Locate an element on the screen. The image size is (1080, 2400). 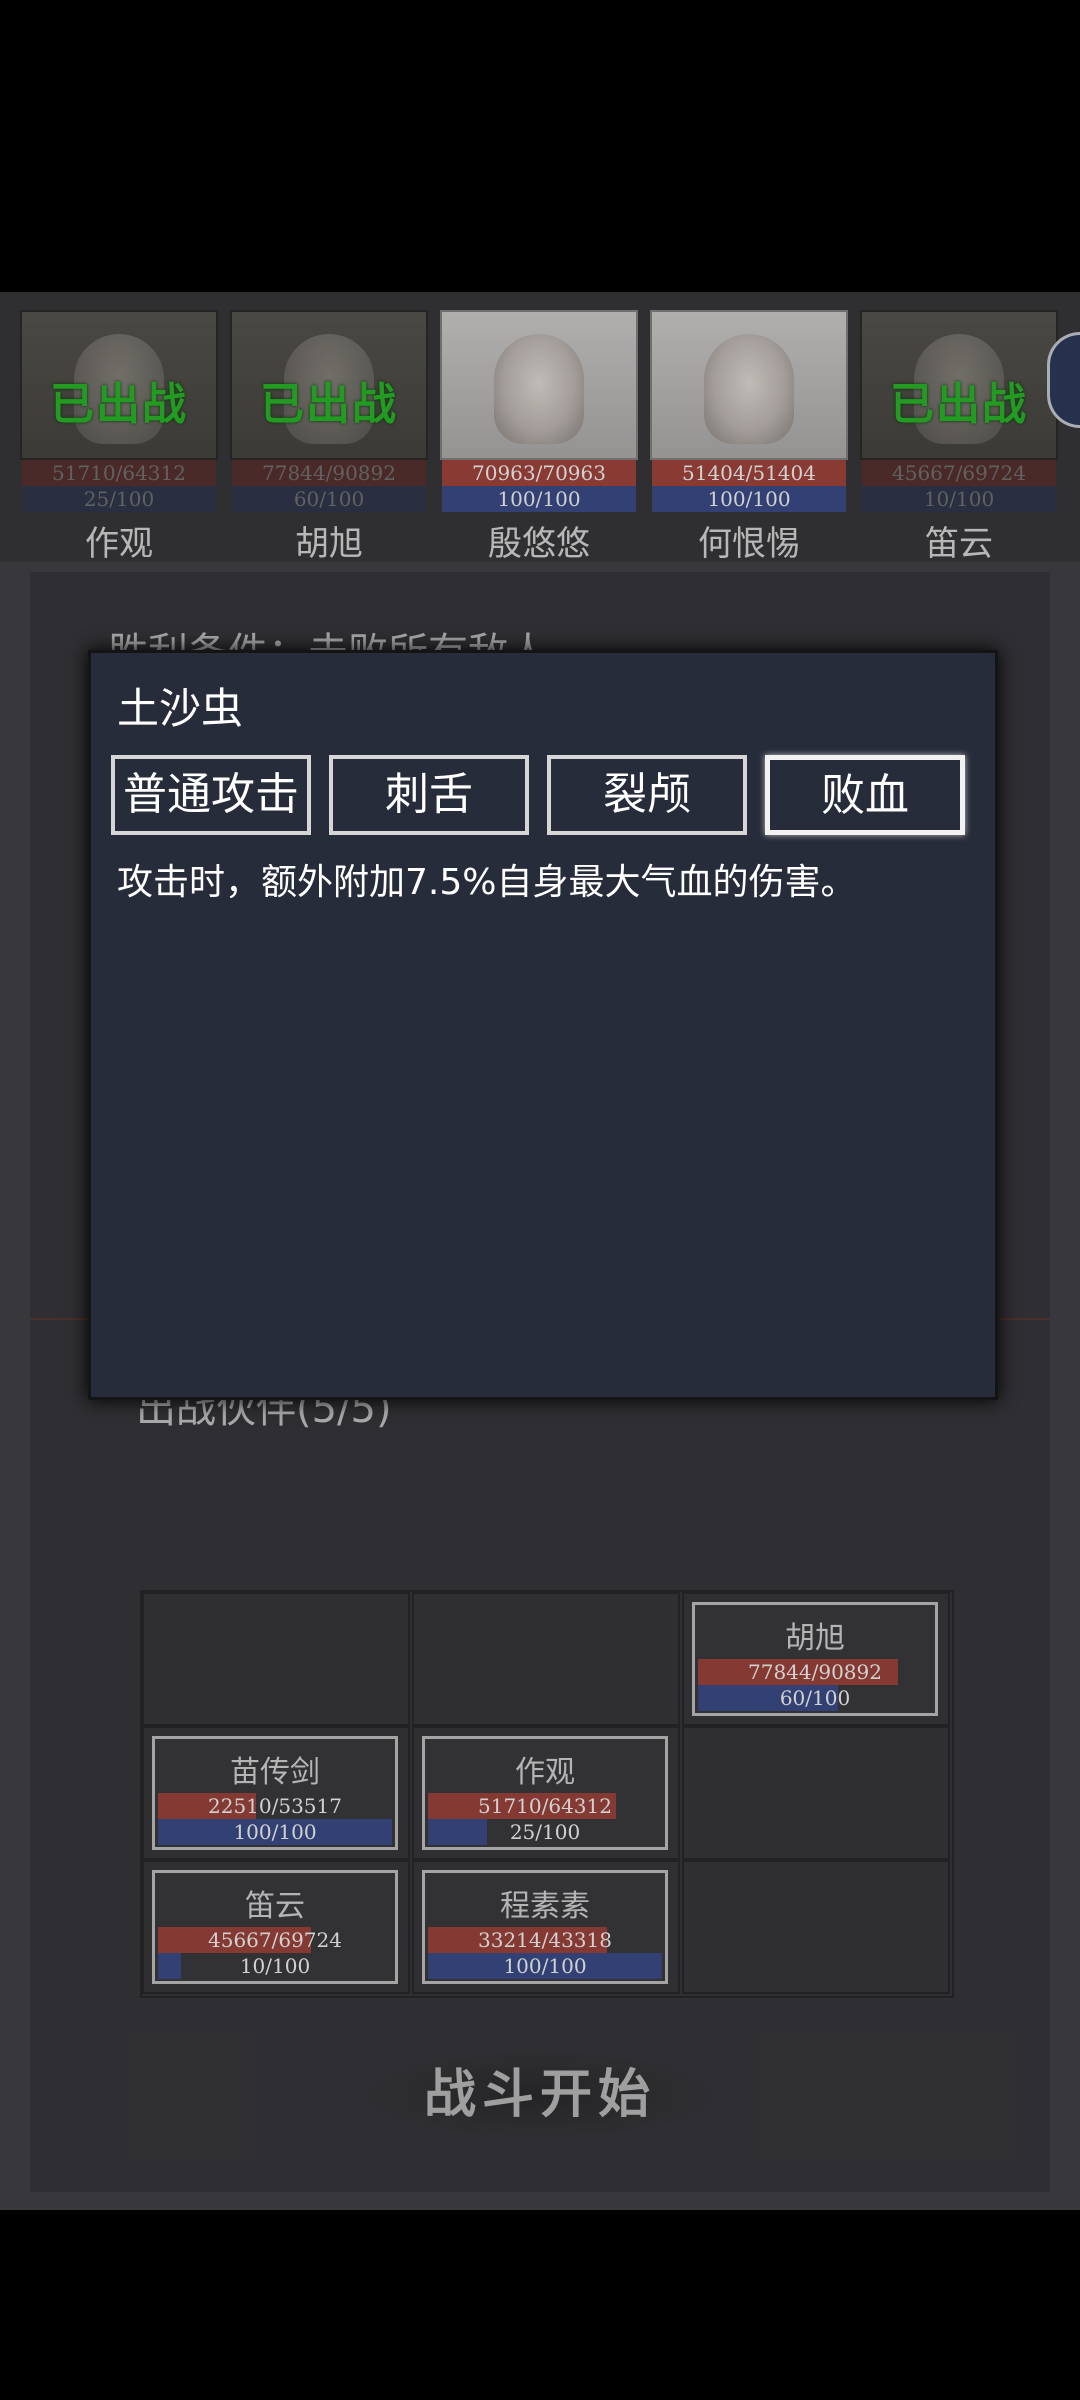
tab-skill-3: 裂颅 is located at coordinates (647, 795).